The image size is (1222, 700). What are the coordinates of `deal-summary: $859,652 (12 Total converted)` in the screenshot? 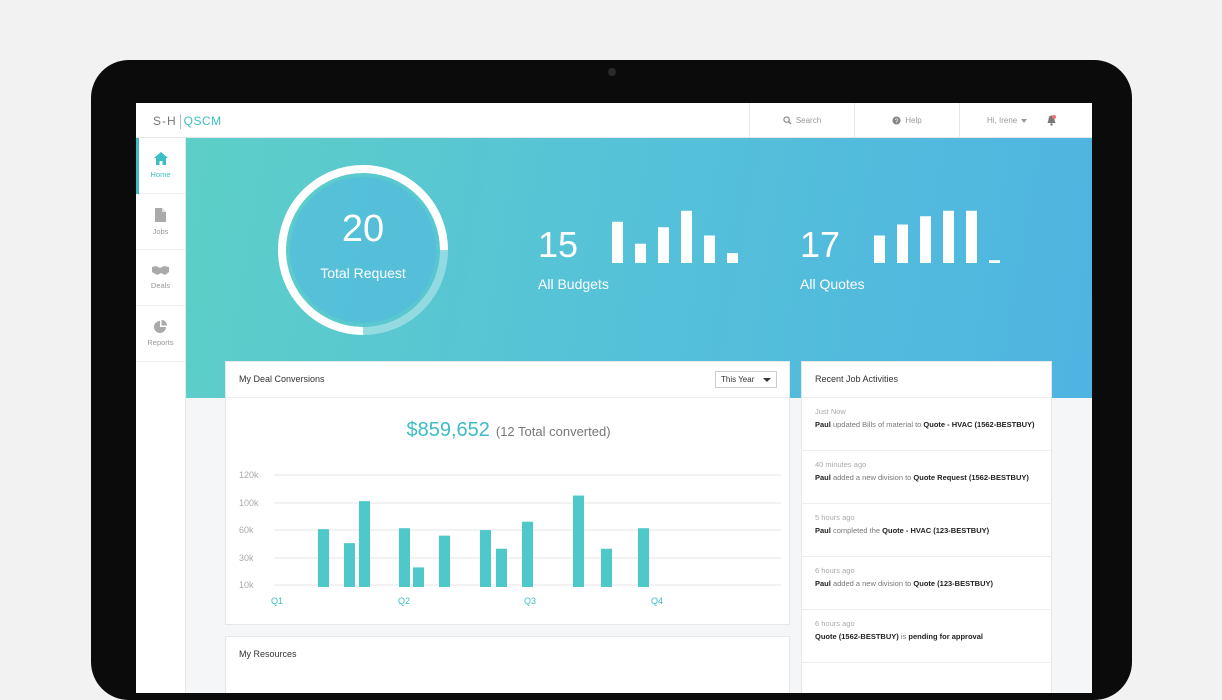 It's located at (508, 430).